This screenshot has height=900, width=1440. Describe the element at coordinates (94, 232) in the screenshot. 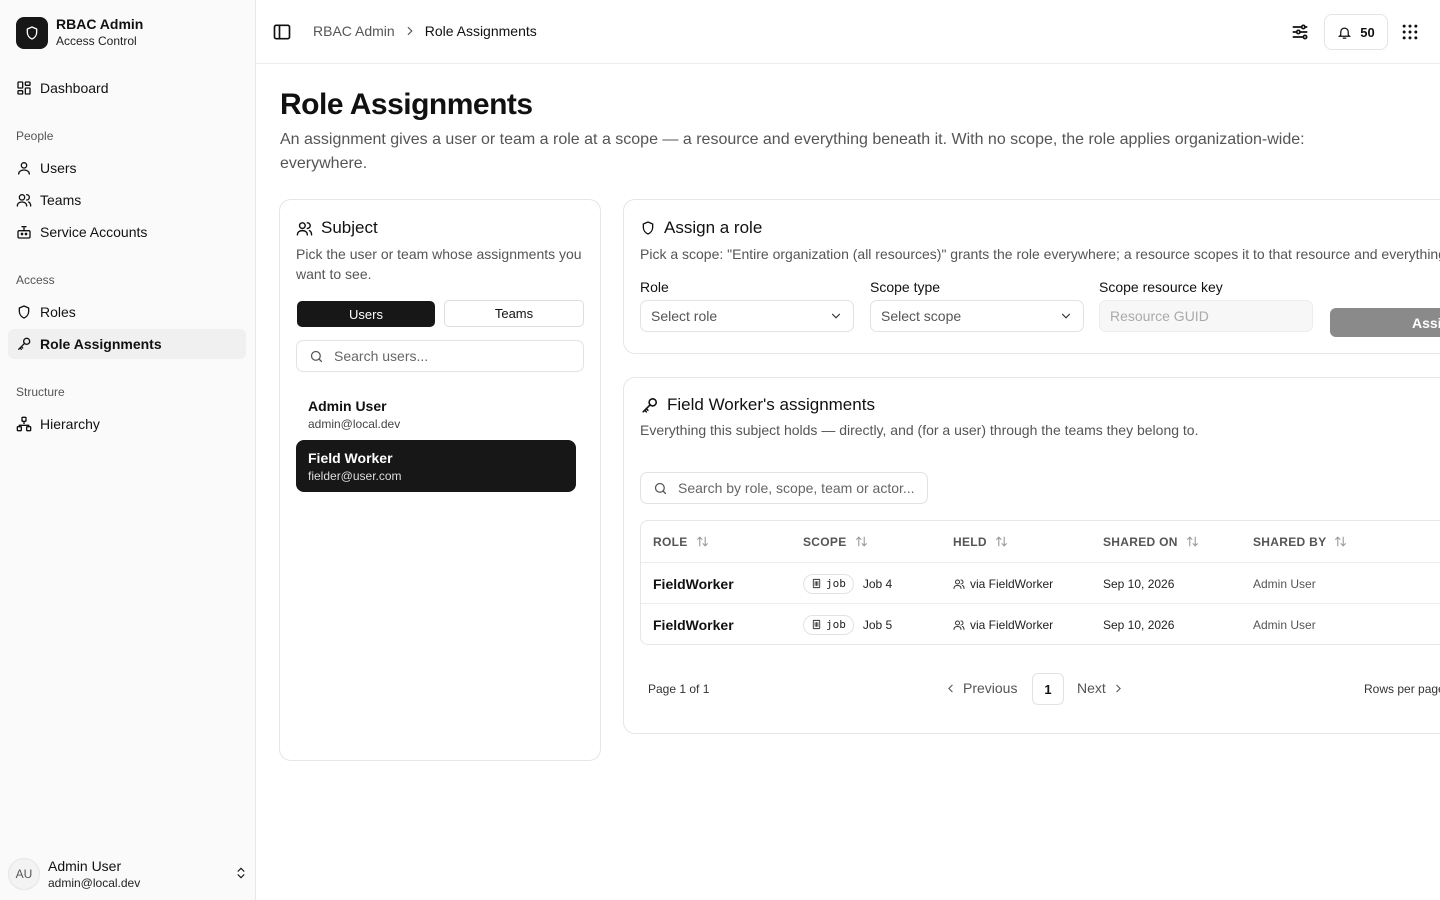

I see `sidebar-item-label: Service Accounts` at that location.